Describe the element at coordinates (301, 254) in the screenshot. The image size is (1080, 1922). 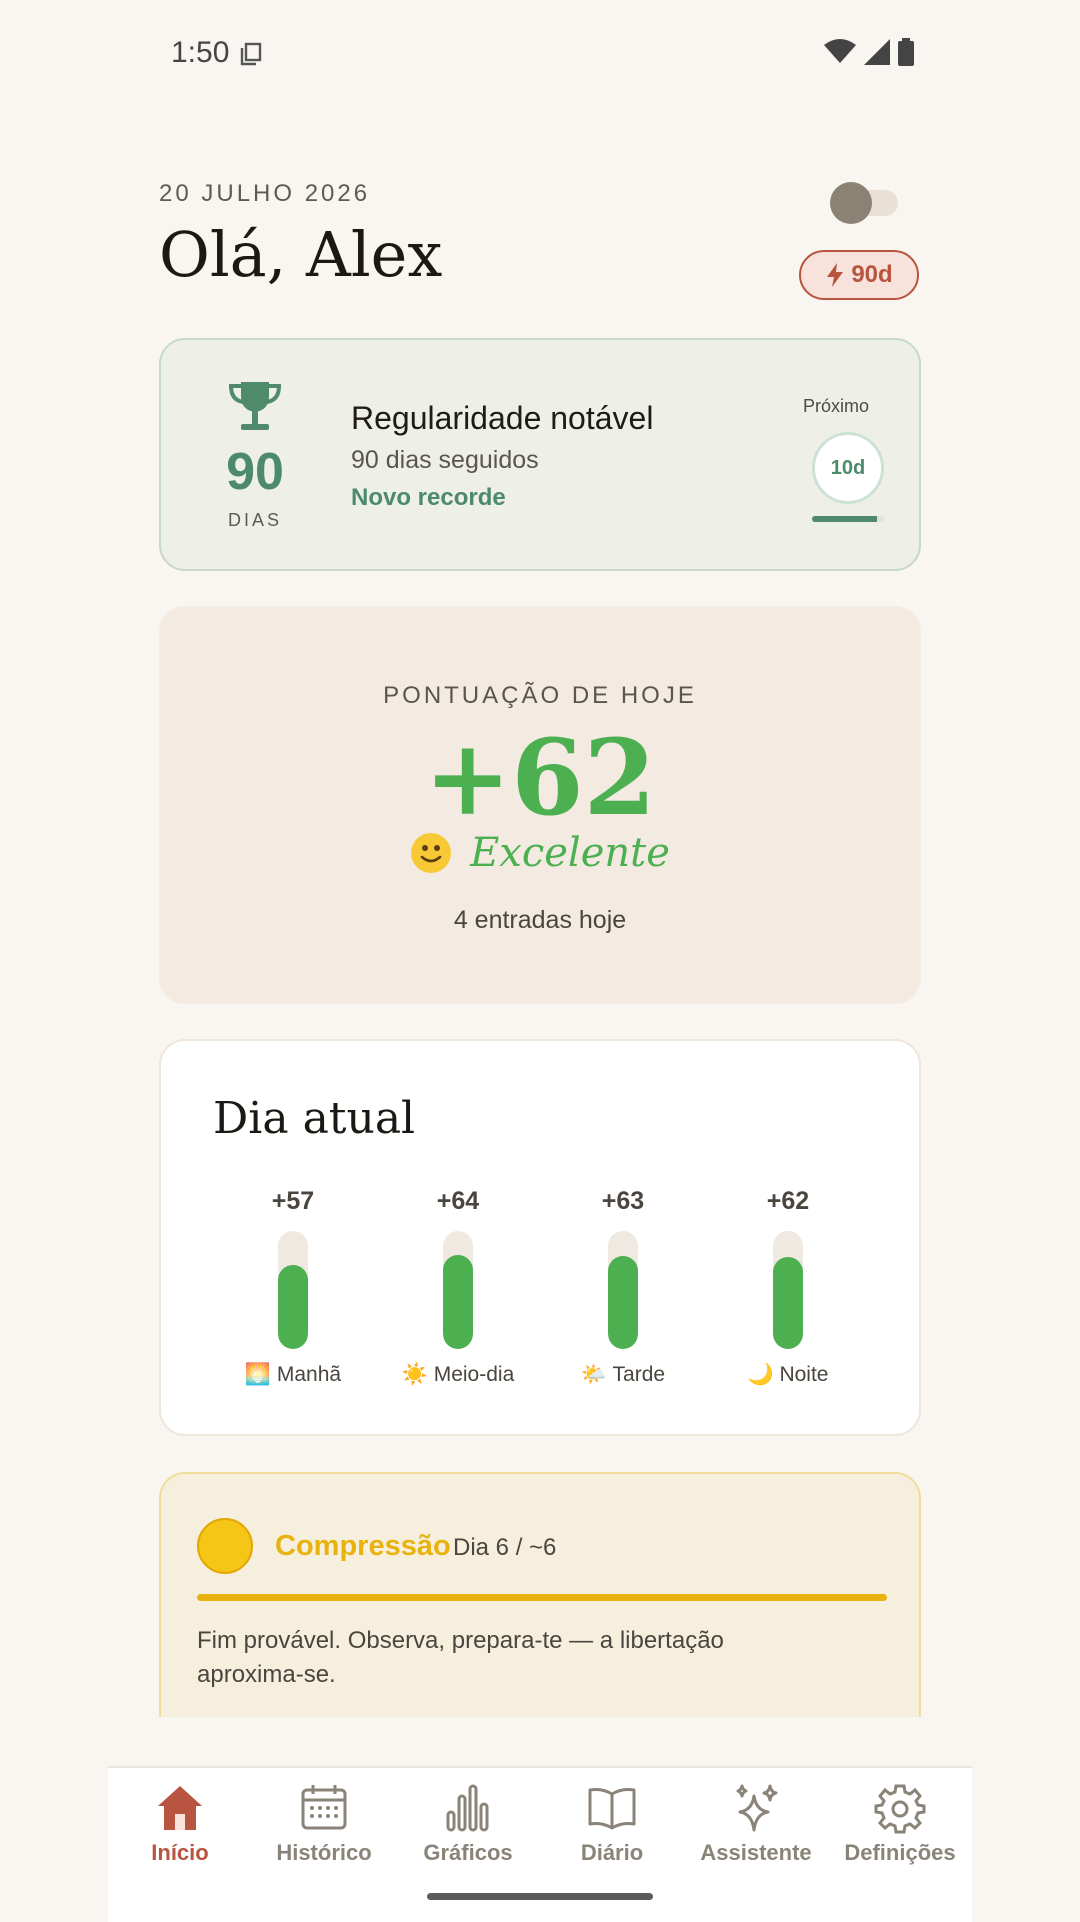
I see `greeting: Olá, Alex` at that location.